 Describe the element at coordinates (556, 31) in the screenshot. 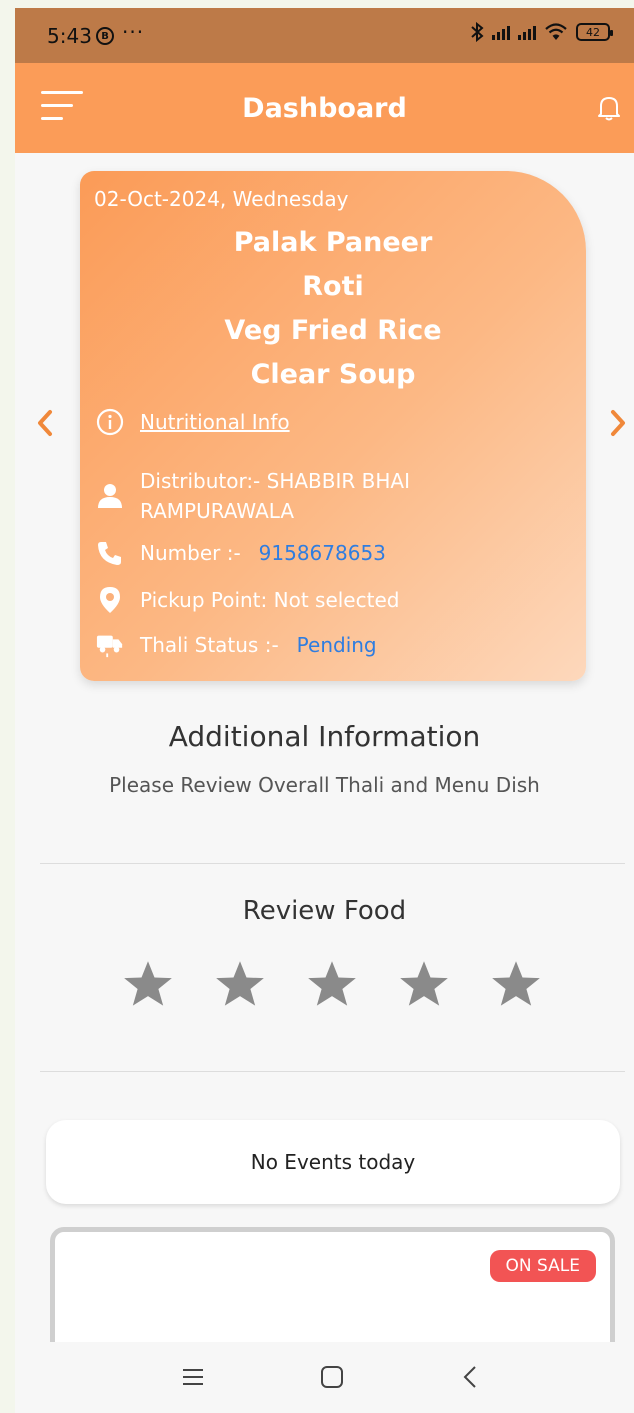

I see `wifi-icon` at that location.